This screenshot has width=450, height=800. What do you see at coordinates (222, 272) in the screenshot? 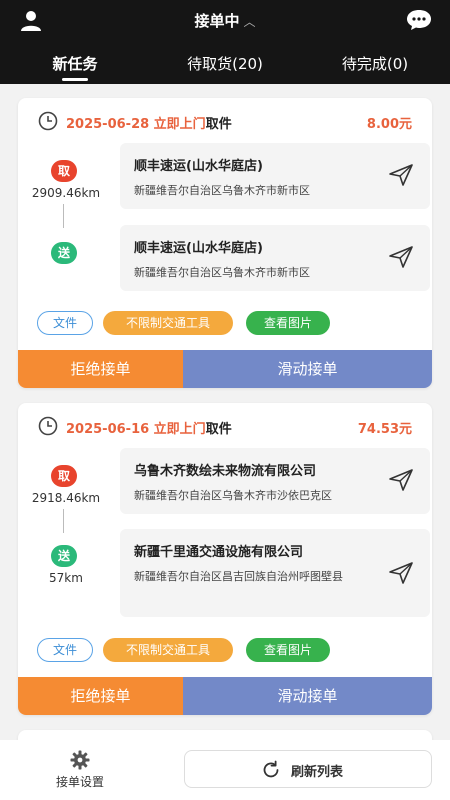
I see `delivery-address: 新疆维吾尔自治区乌鲁木齐市新市区` at bounding box center [222, 272].